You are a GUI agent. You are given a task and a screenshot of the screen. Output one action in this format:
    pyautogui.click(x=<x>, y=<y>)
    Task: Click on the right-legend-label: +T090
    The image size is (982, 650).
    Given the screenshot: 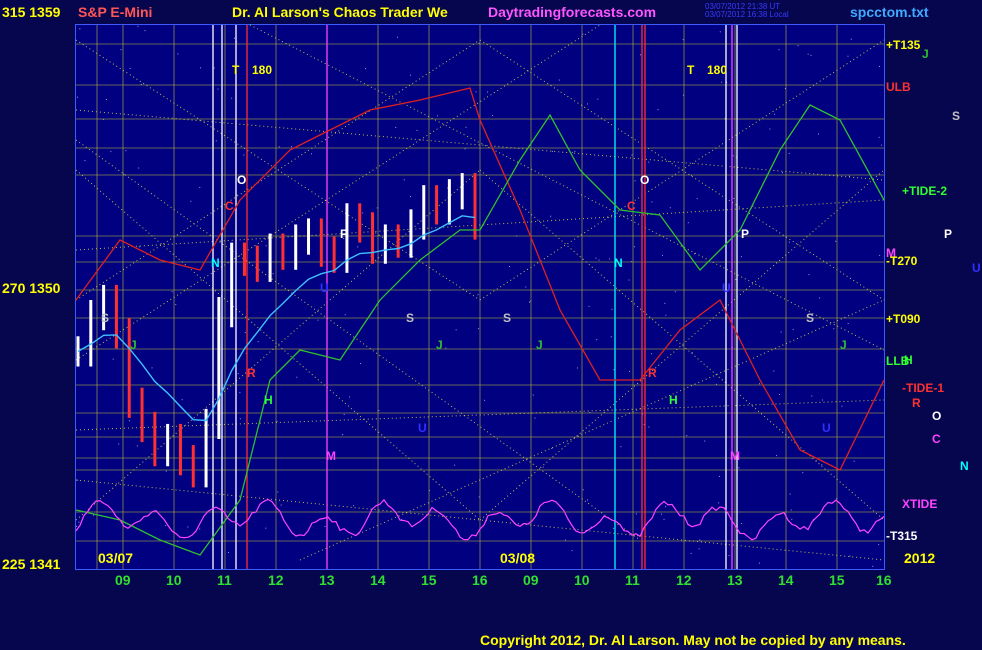 What is the action you would take?
    pyautogui.click(x=903, y=319)
    